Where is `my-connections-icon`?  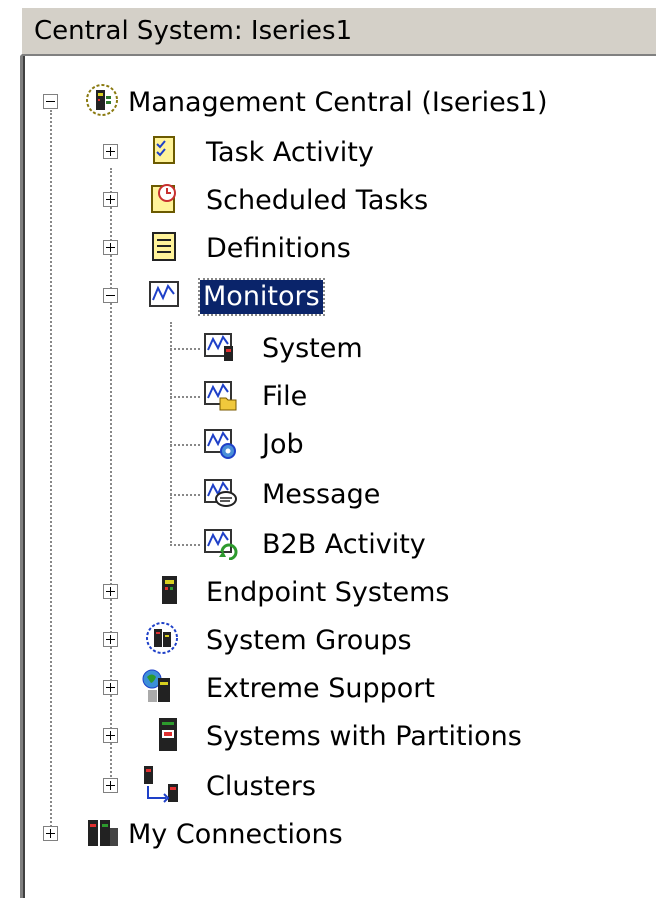
my-connections-icon is located at coordinates (103, 833).